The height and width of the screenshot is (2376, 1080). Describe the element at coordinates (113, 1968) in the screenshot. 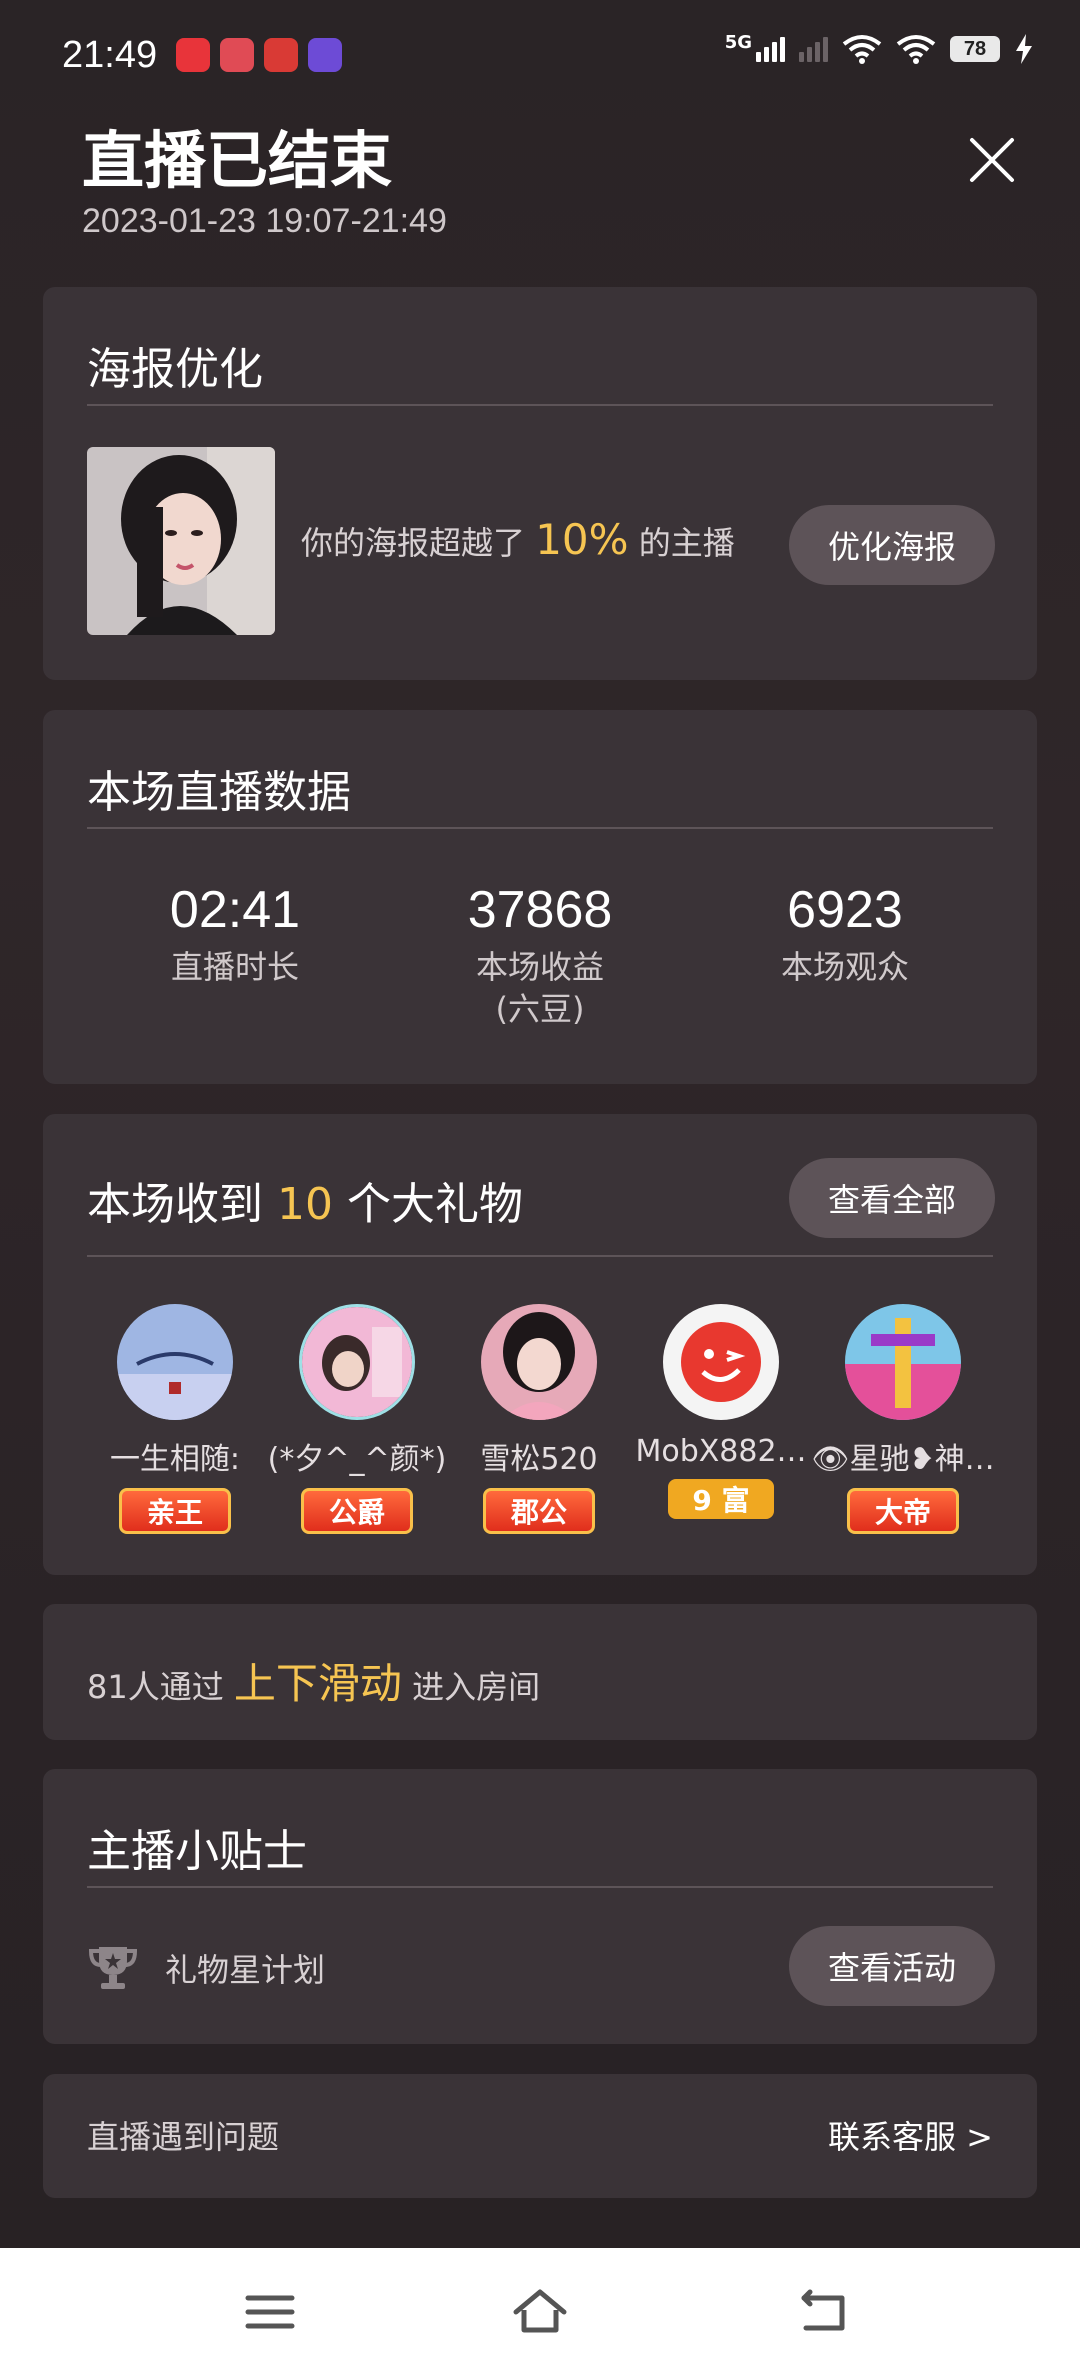

I see `trophy-icon` at that location.